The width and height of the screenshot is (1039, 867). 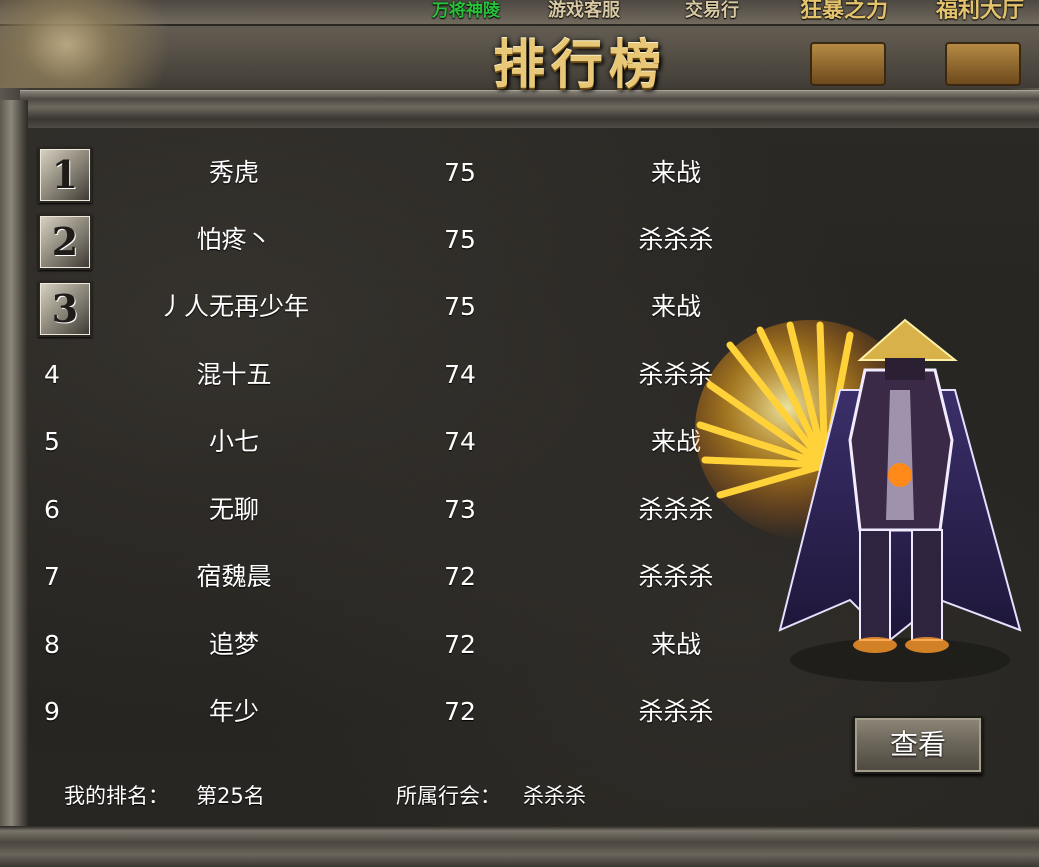 I want to click on chest-icon, so click(x=983, y=64).